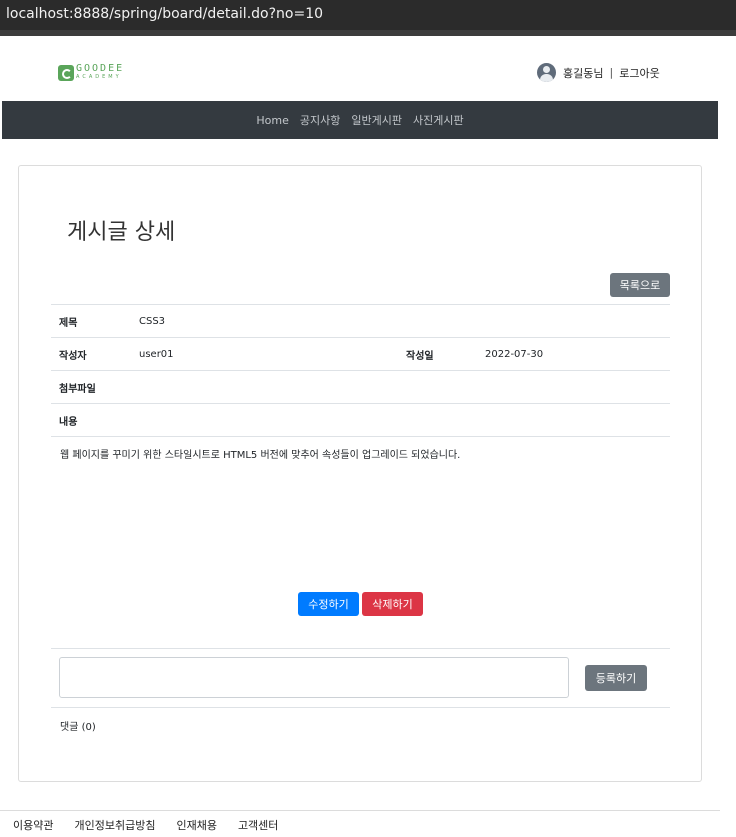 The width and height of the screenshot is (736, 837). I want to click on writer-label: 작성자, so click(91, 354).